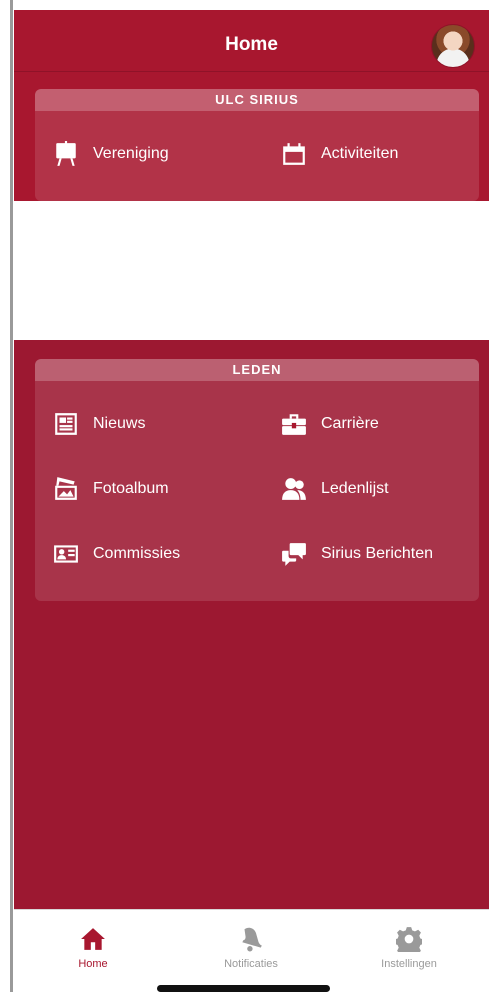 This screenshot has height=993, width=489. Describe the element at coordinates (251, 5) in the screenshot. I see `status-bar` at that location.